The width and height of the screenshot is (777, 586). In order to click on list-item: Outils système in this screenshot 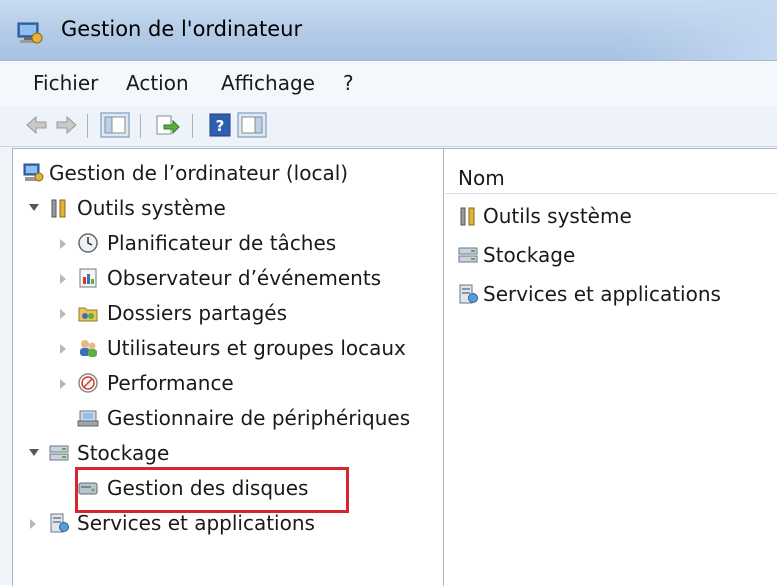, I will do `click(610, 217)`.